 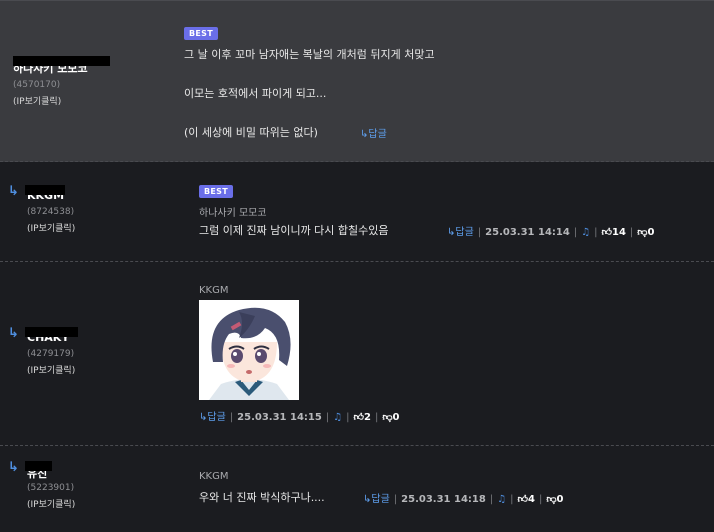 I want to click on timestamp: 25.03.31 14:15, so click(x=279, y=417).